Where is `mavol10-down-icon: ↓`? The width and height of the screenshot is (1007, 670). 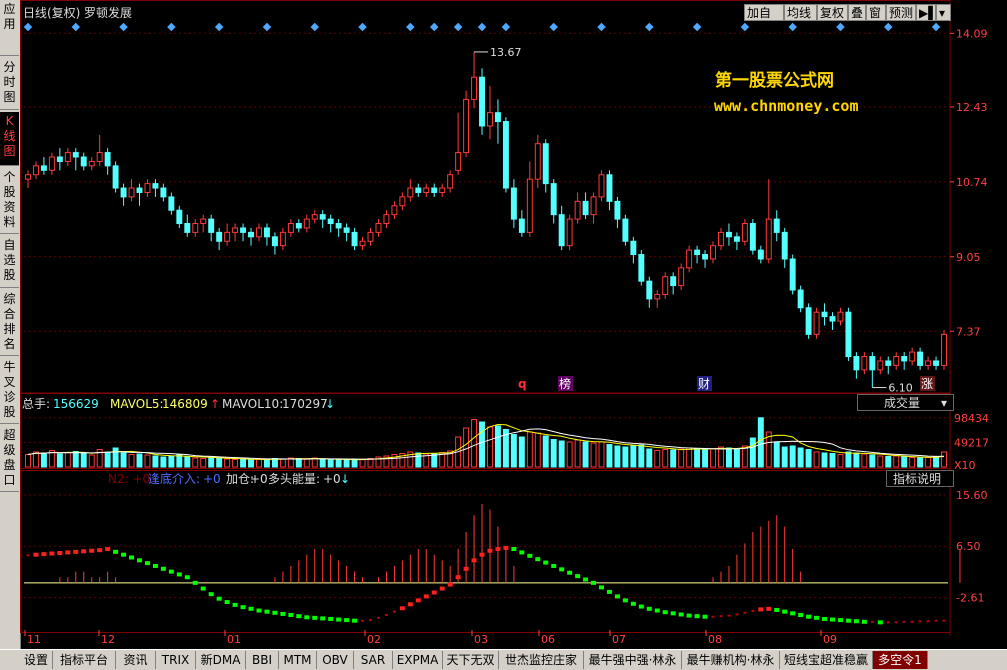
mavol10-down-icon: ↓ is located at coordinates (330, 404).